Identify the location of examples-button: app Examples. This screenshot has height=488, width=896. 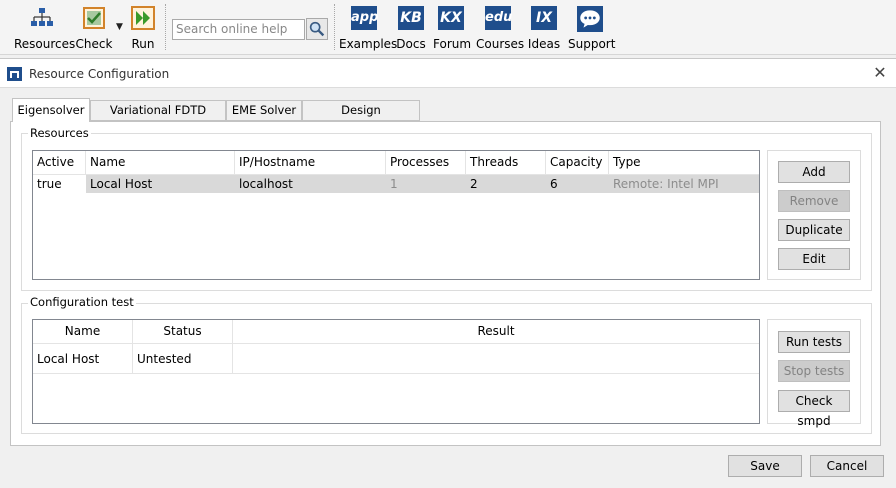
(368, 29).